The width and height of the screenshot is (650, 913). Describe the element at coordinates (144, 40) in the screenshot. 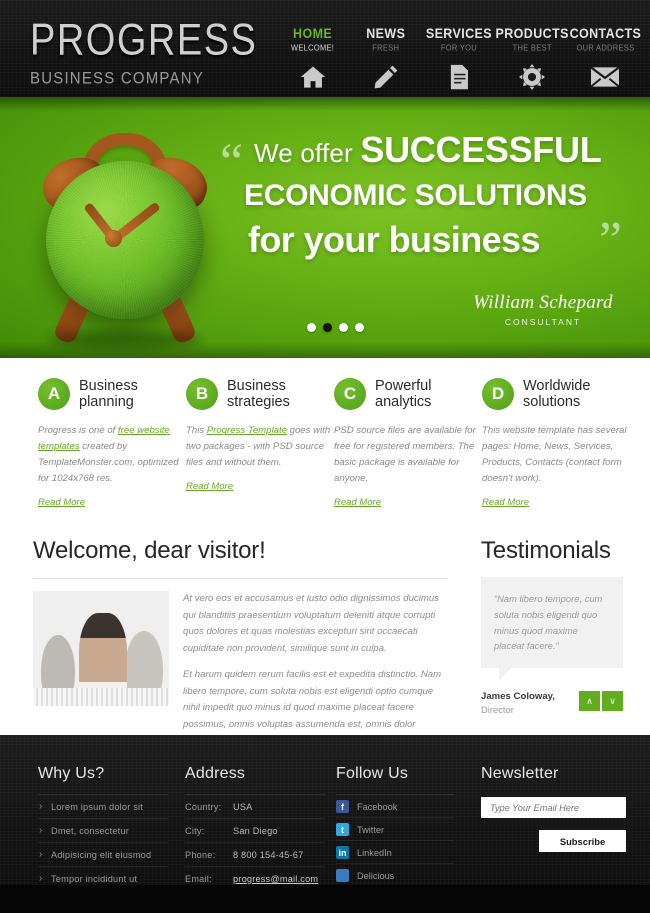

I see `logo-title: PROGRESS` at that location.